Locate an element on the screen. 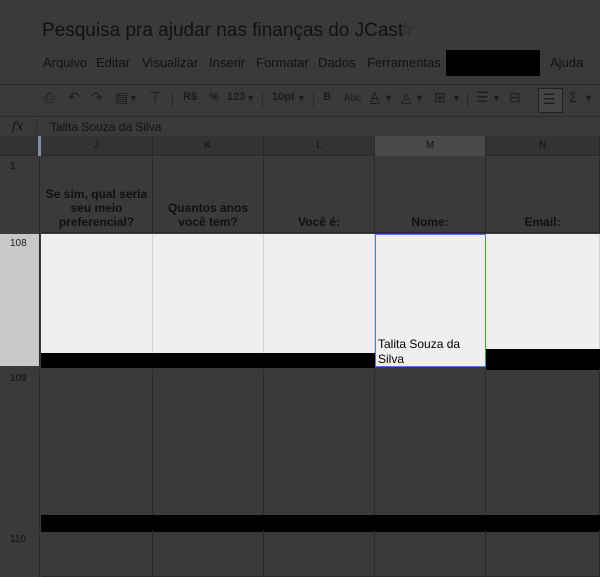 The image size is (600, 577). cell-n110 is located at coordinates (543, 553).